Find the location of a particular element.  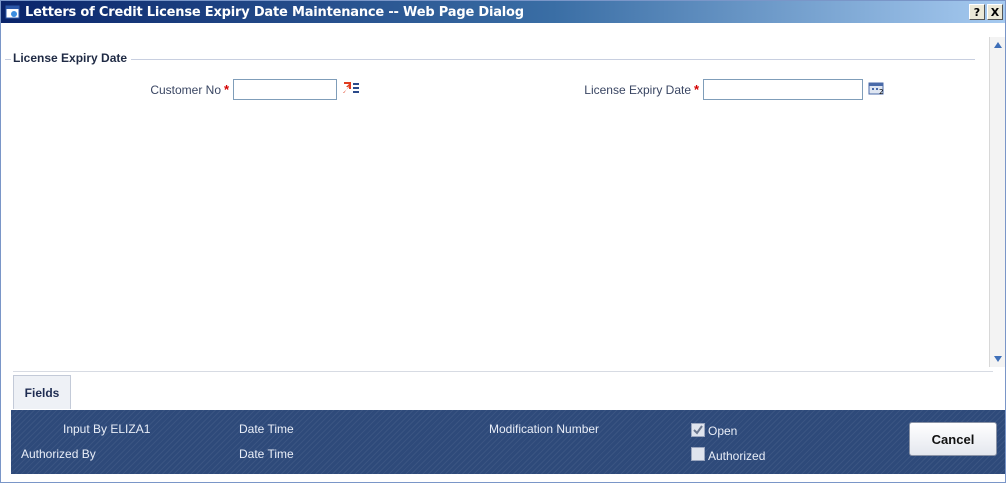

section-legend: License Expiry Date is located at coordinates (71, 58).